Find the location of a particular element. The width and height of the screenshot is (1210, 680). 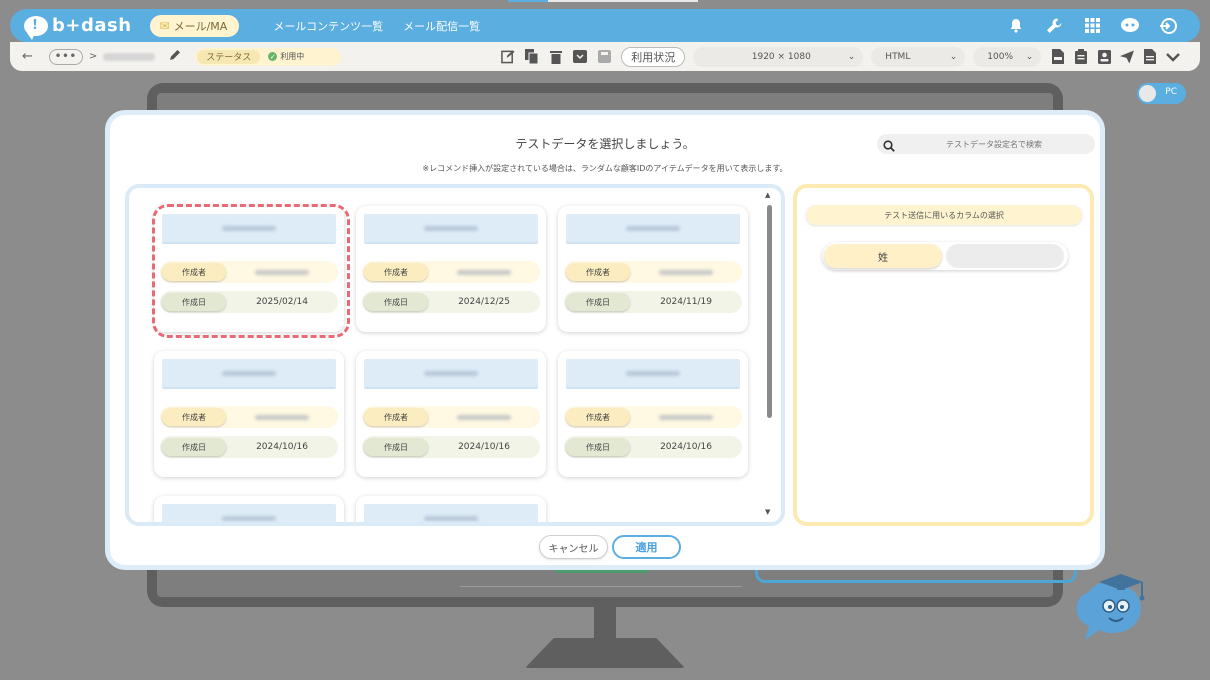

mode-label: メール/MA is located at coordinates (200, 26).